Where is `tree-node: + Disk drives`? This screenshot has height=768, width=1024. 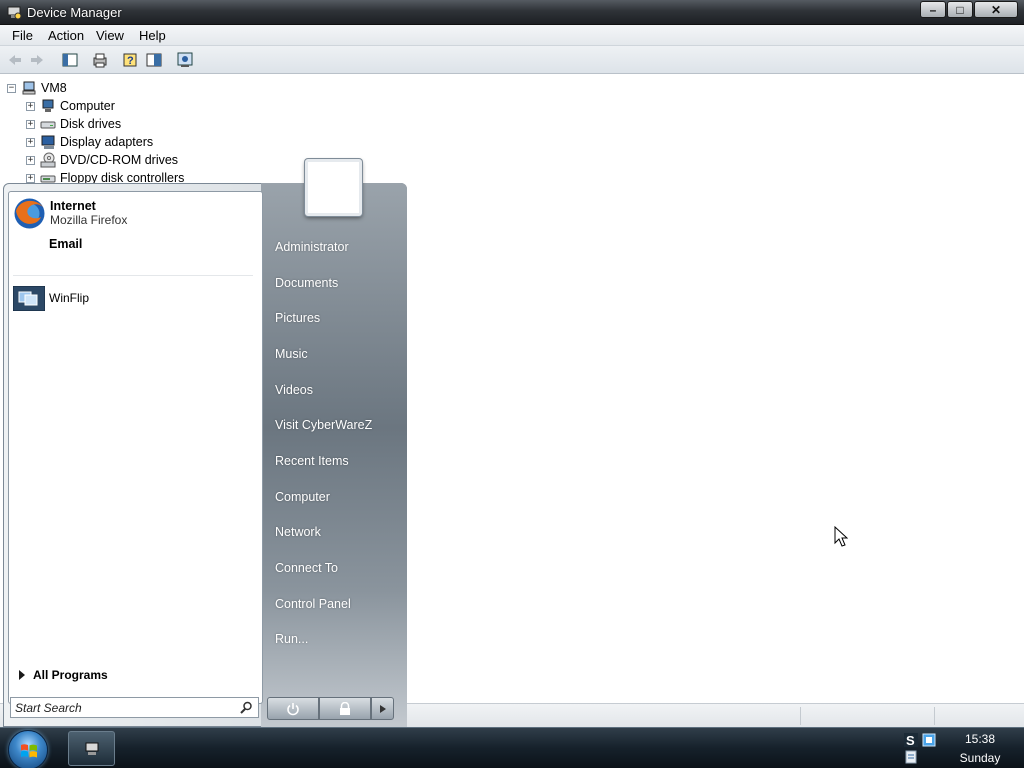 tree-node: + Disk drives is located at coordinates (73, 124).